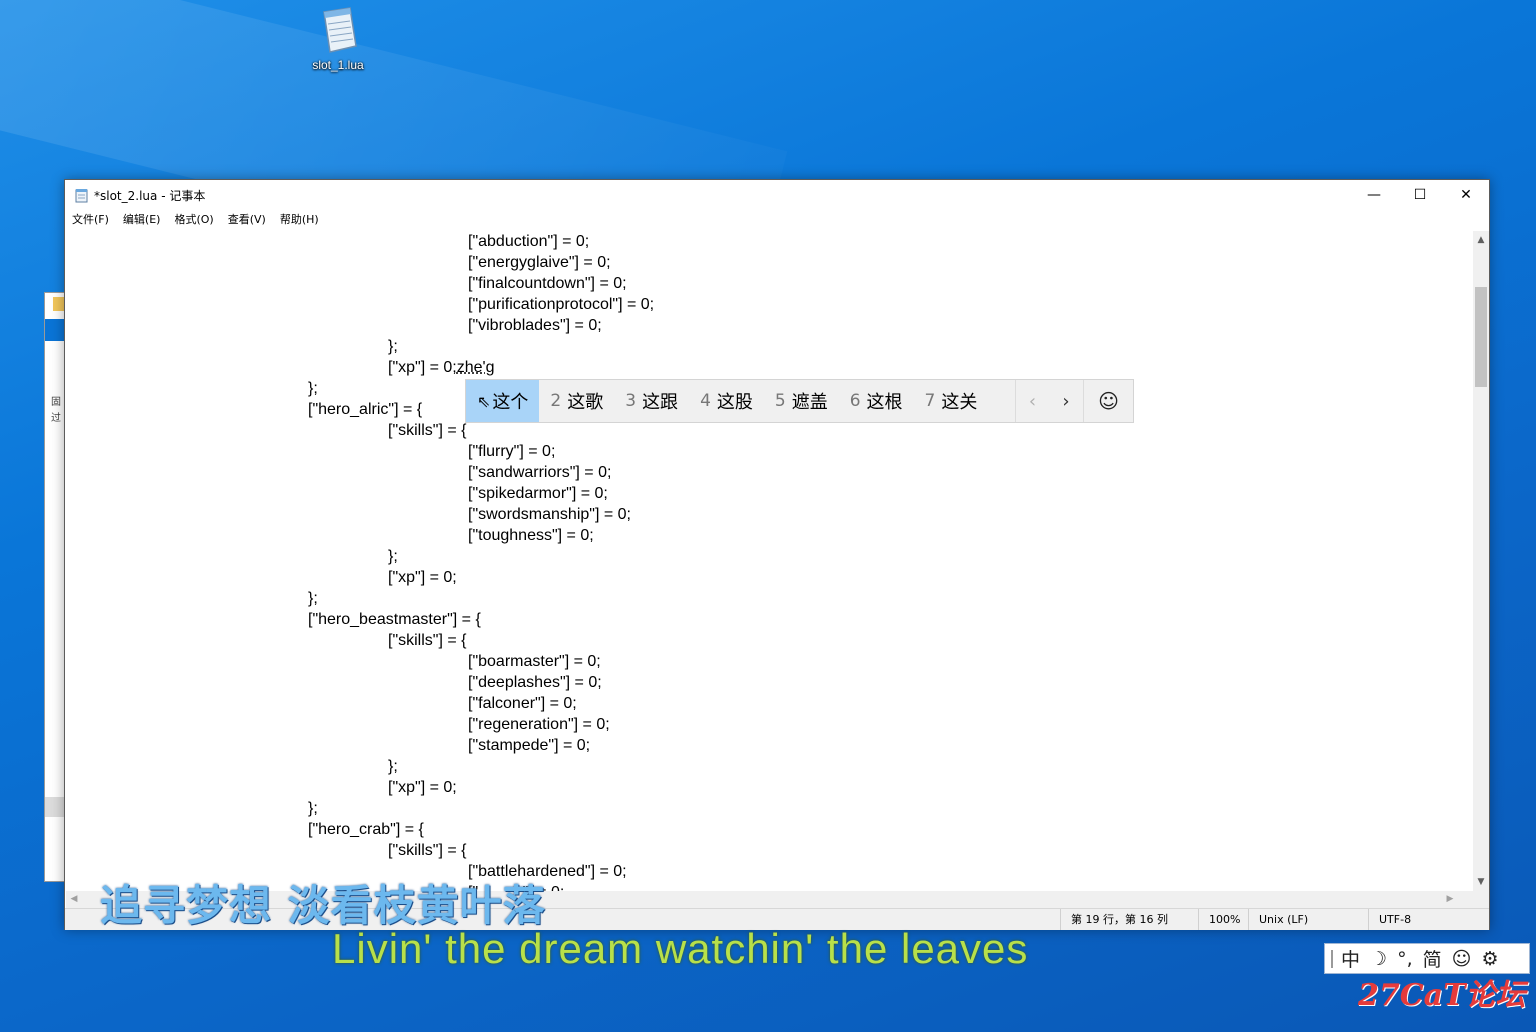 The width and height of the screenshot is (1536, 1032). Describe the element at coordinates (1223, 919) in the screenshot. I see `status-zoom: 100%` at that location.